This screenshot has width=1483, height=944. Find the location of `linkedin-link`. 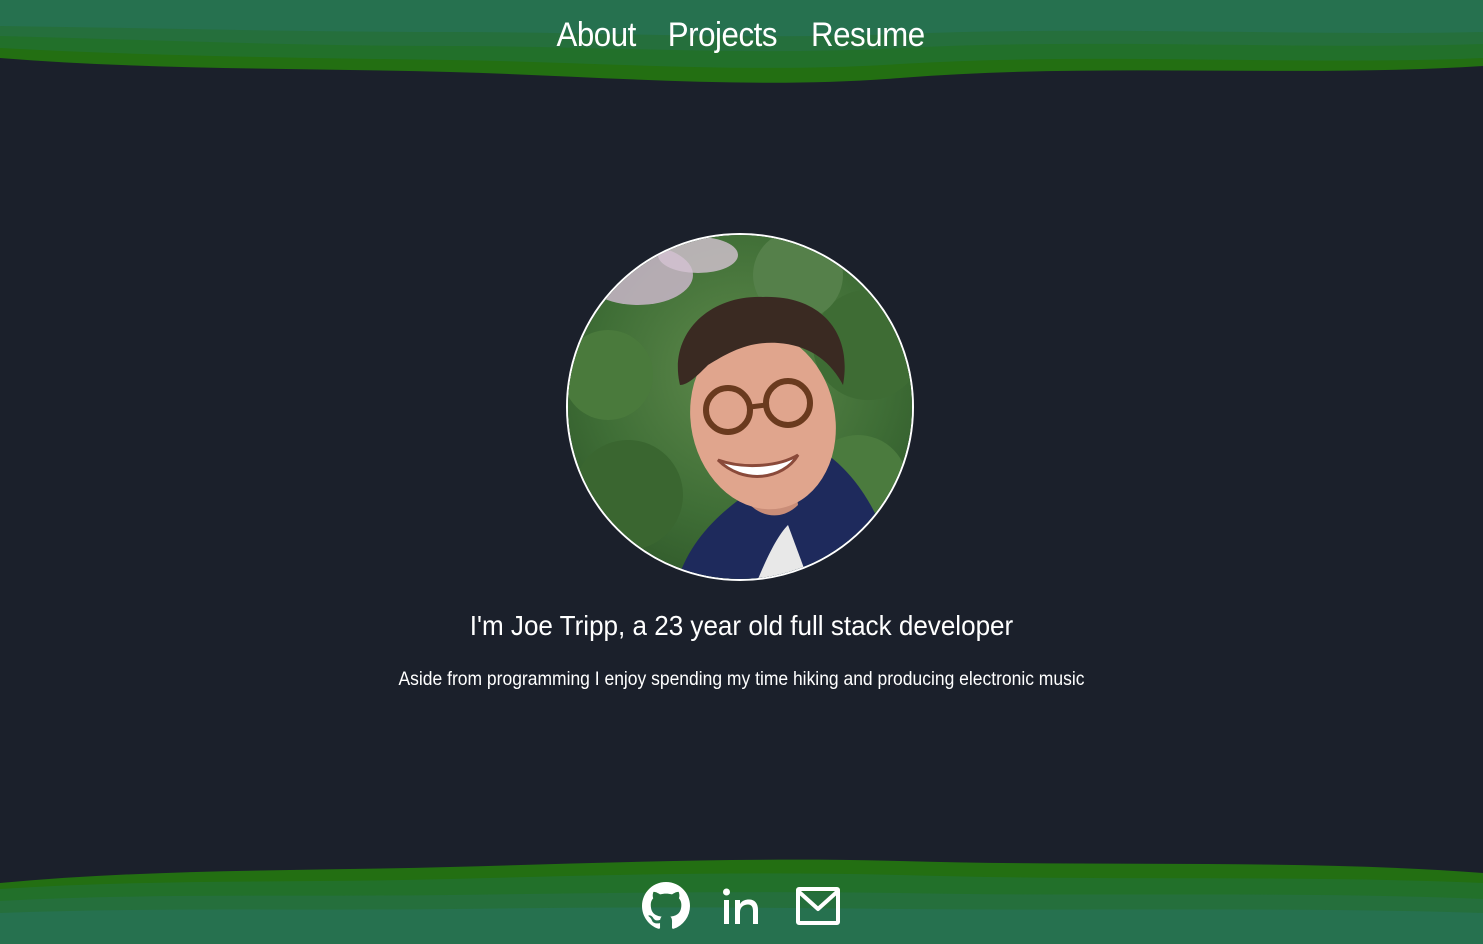

linkedin-link is located at coordinates (742, 906).